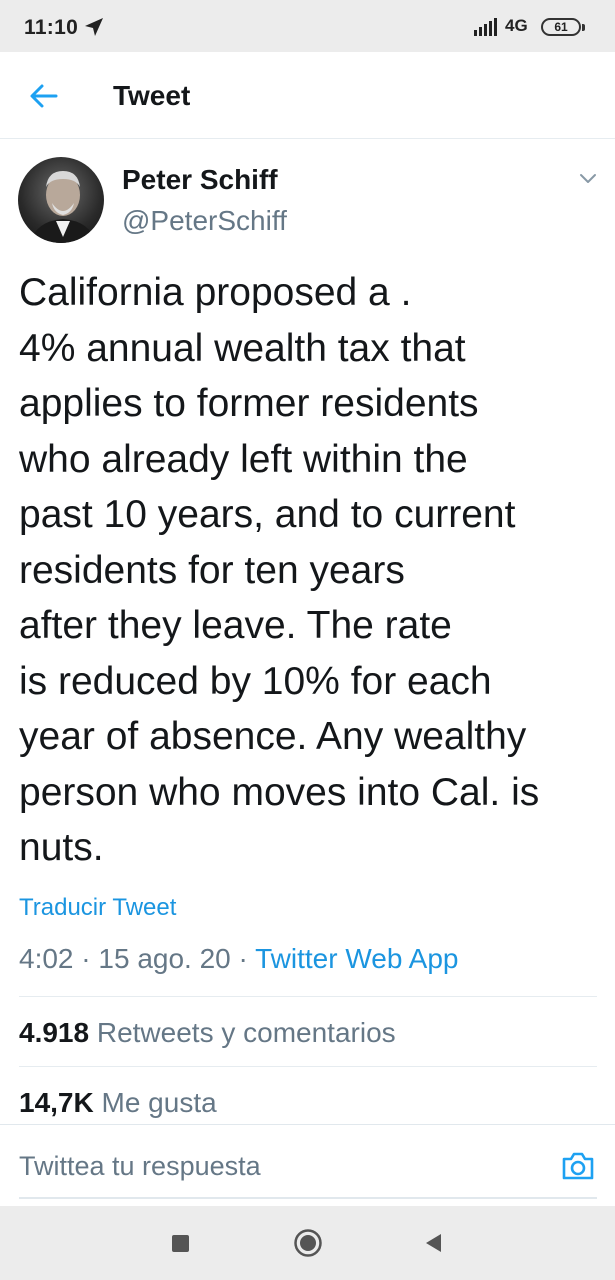  Describe the element at coordinates (180, 1243) in the screenshot. I see `recent-apps-icon` at that location.